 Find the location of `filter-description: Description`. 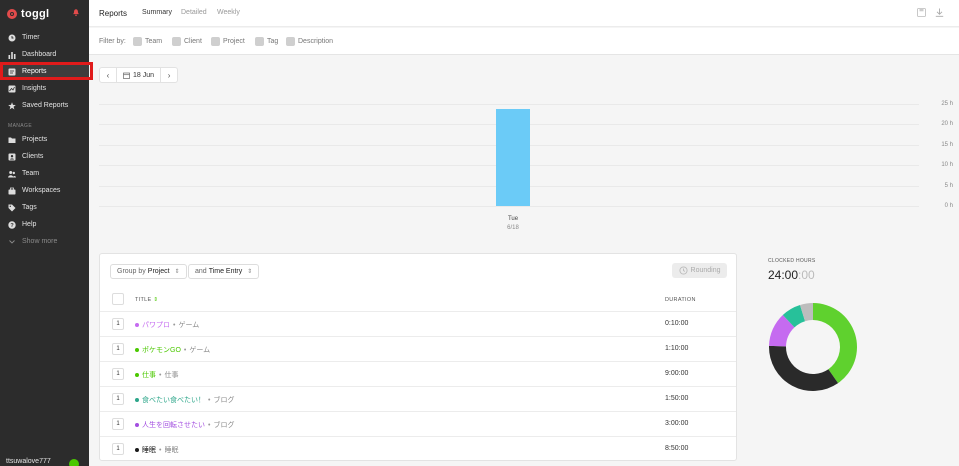

filter-description: Description is located at coordinates (309, 41).